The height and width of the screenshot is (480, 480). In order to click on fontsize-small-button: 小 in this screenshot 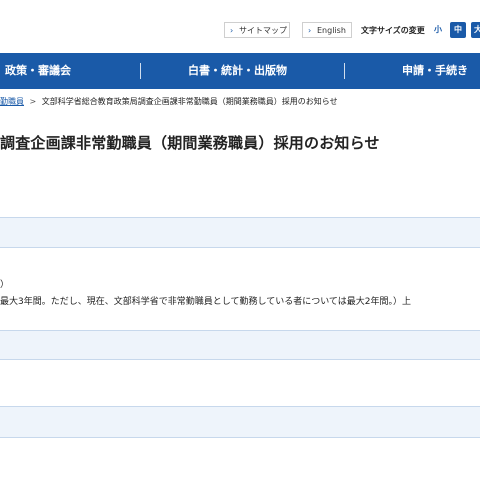, I will do `click(438, 30)`.